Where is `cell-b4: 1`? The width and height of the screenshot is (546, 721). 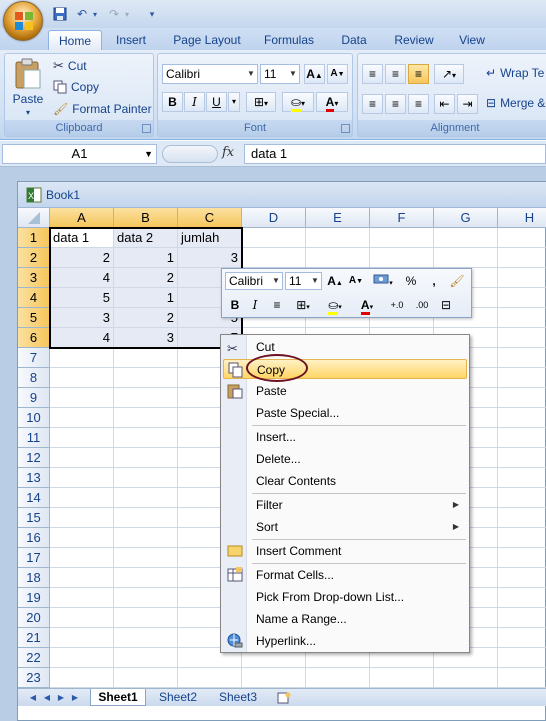
cell-b4: 1 is located at coordinates (146, 298).